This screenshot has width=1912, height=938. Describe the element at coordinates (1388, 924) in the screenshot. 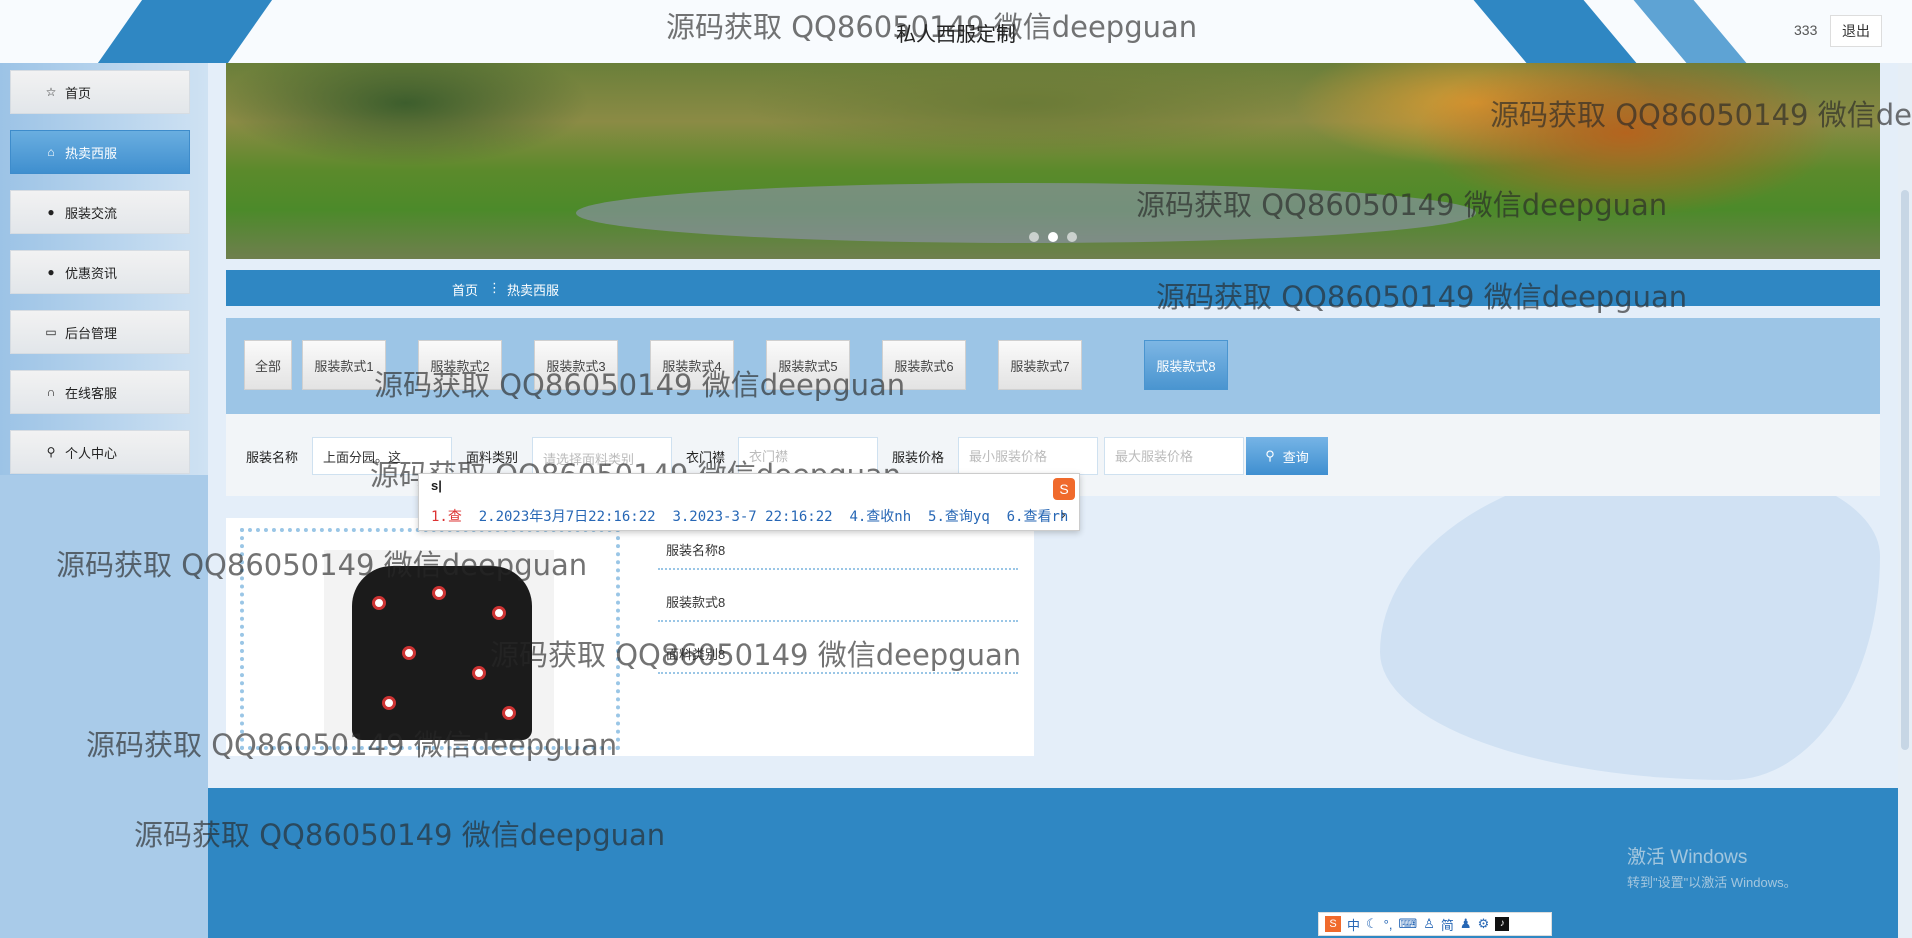

I see `punctuation-icon: °,` at that location.